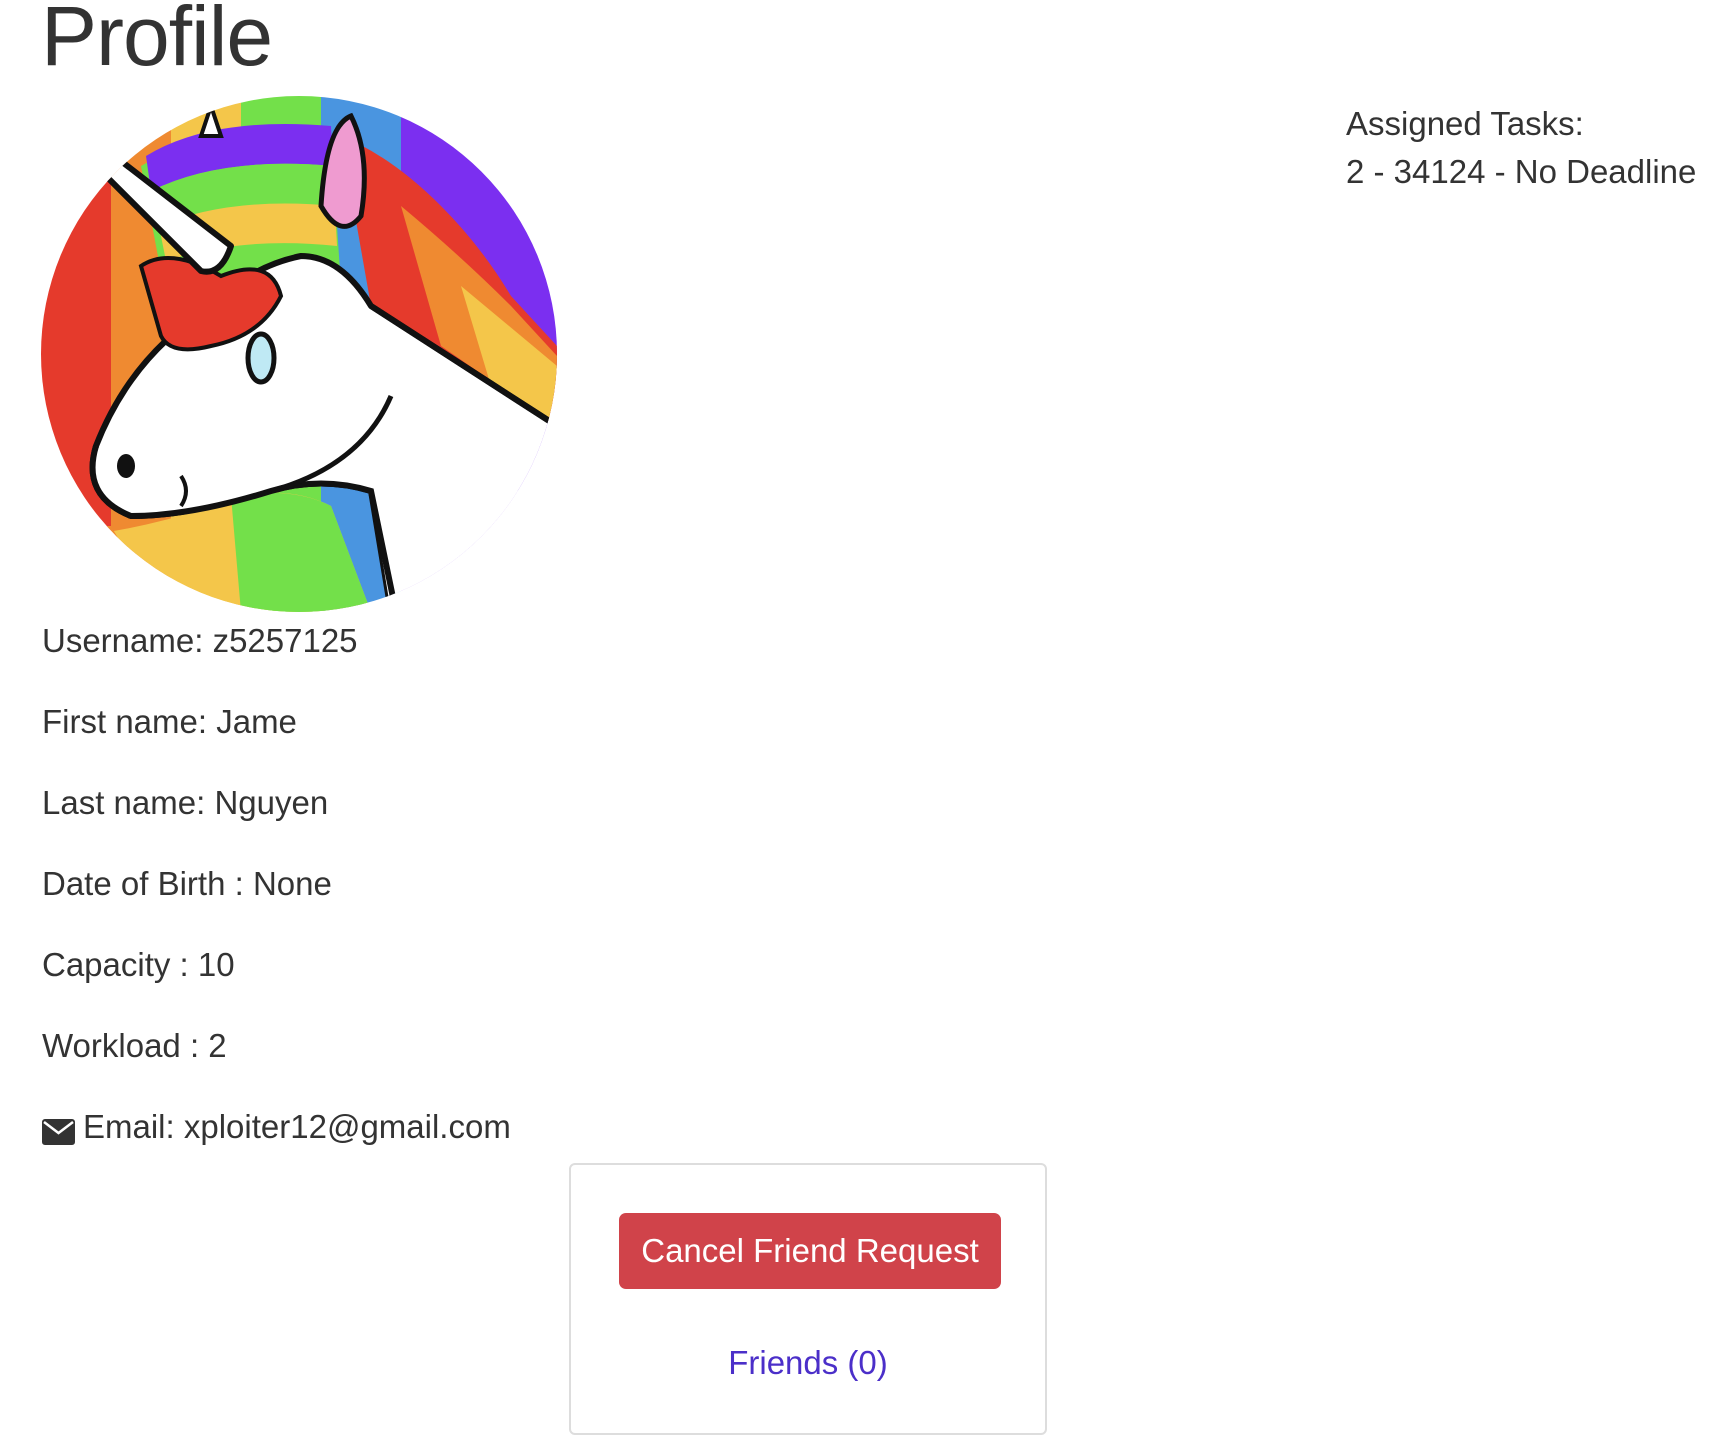 The height and width of the screenshot is (1435, 1718). I want to click on assigned-tasks: Assigned Tasks: 2 - 34124 - No Deadline, so click(1521, 148).